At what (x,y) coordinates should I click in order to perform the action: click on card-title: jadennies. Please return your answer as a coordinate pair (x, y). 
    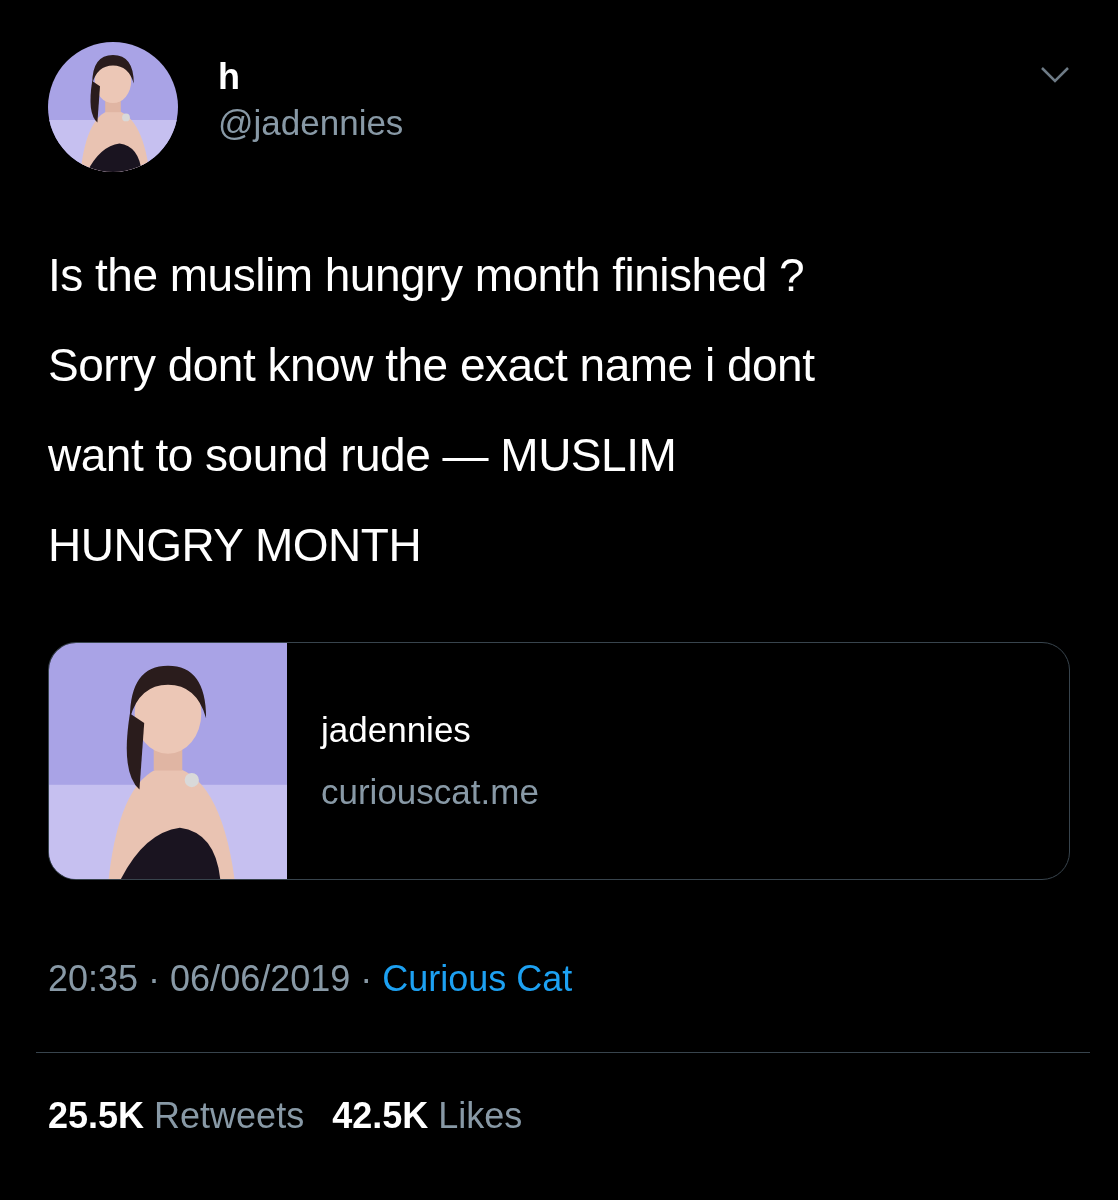
    Looking at the image, I should click on (396, 730).